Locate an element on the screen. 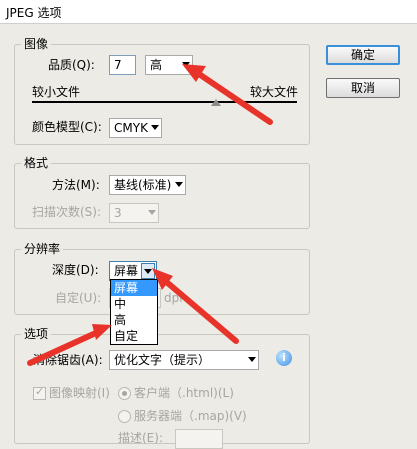  large-file-label: 较大文件 is located at coordinates (274, 92).